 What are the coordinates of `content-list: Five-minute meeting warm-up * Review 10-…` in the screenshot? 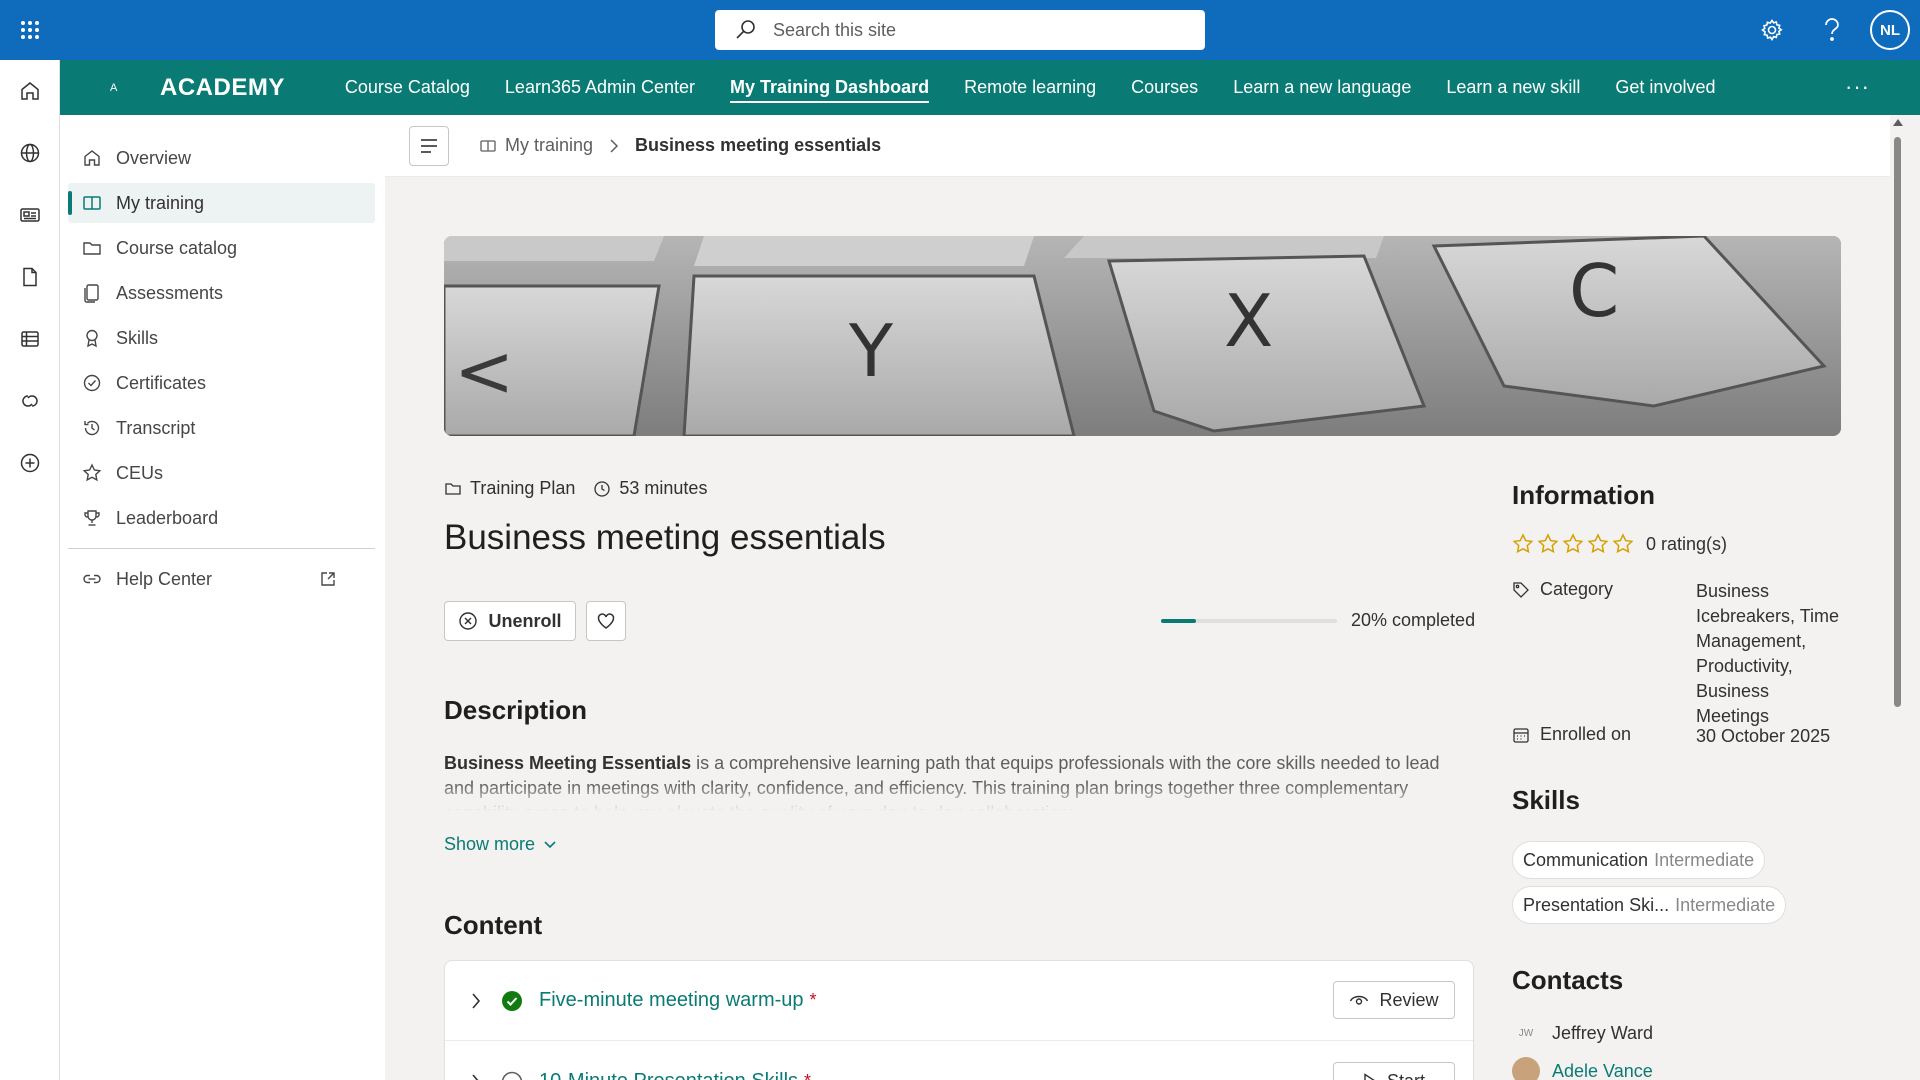 It's located at (959, 1020).